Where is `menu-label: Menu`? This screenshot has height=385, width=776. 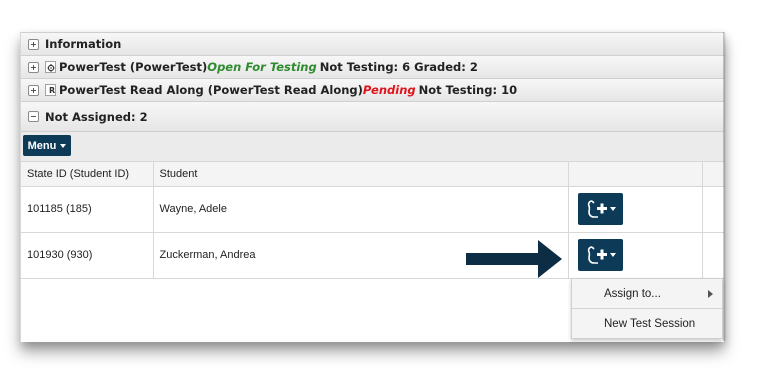 menu-label: Menu is located at coordinates (42, 145).